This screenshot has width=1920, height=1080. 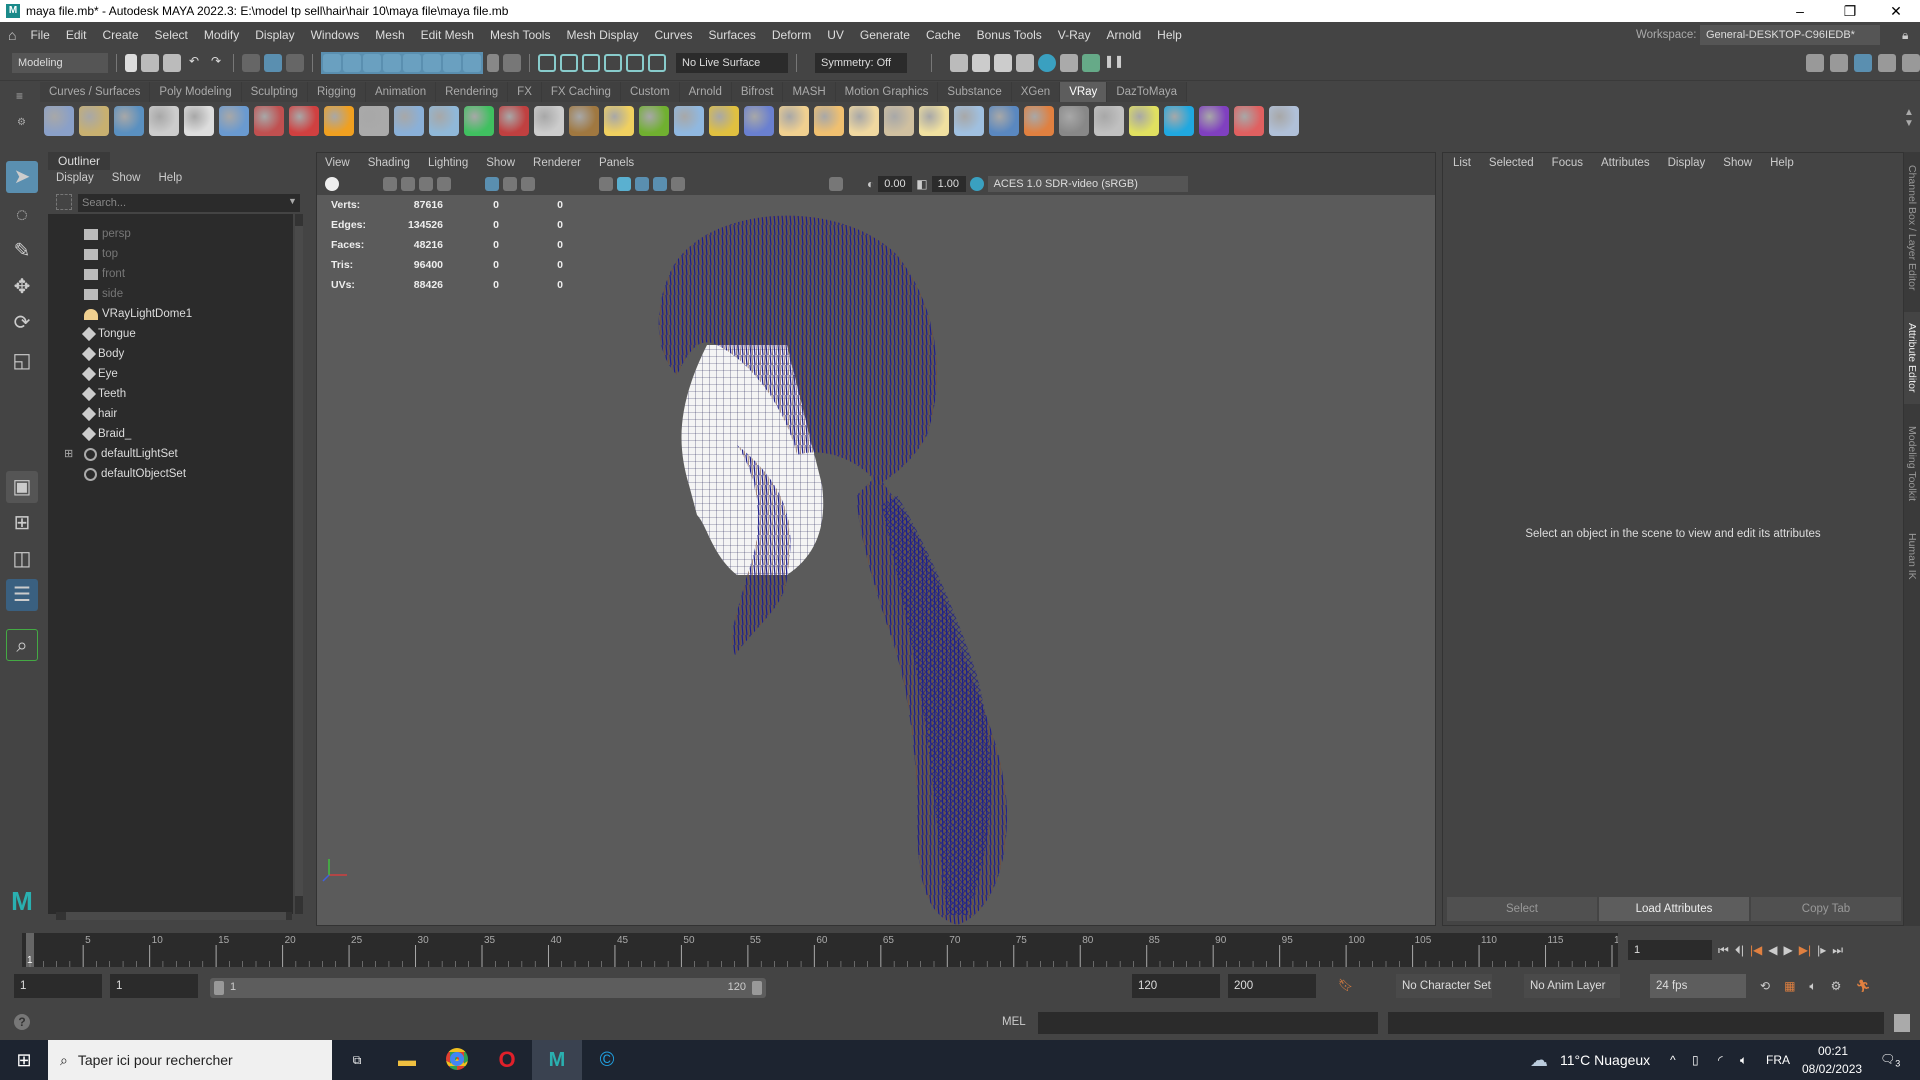 I want to click on menu-modify: Modify, so click(x=221, y=35).